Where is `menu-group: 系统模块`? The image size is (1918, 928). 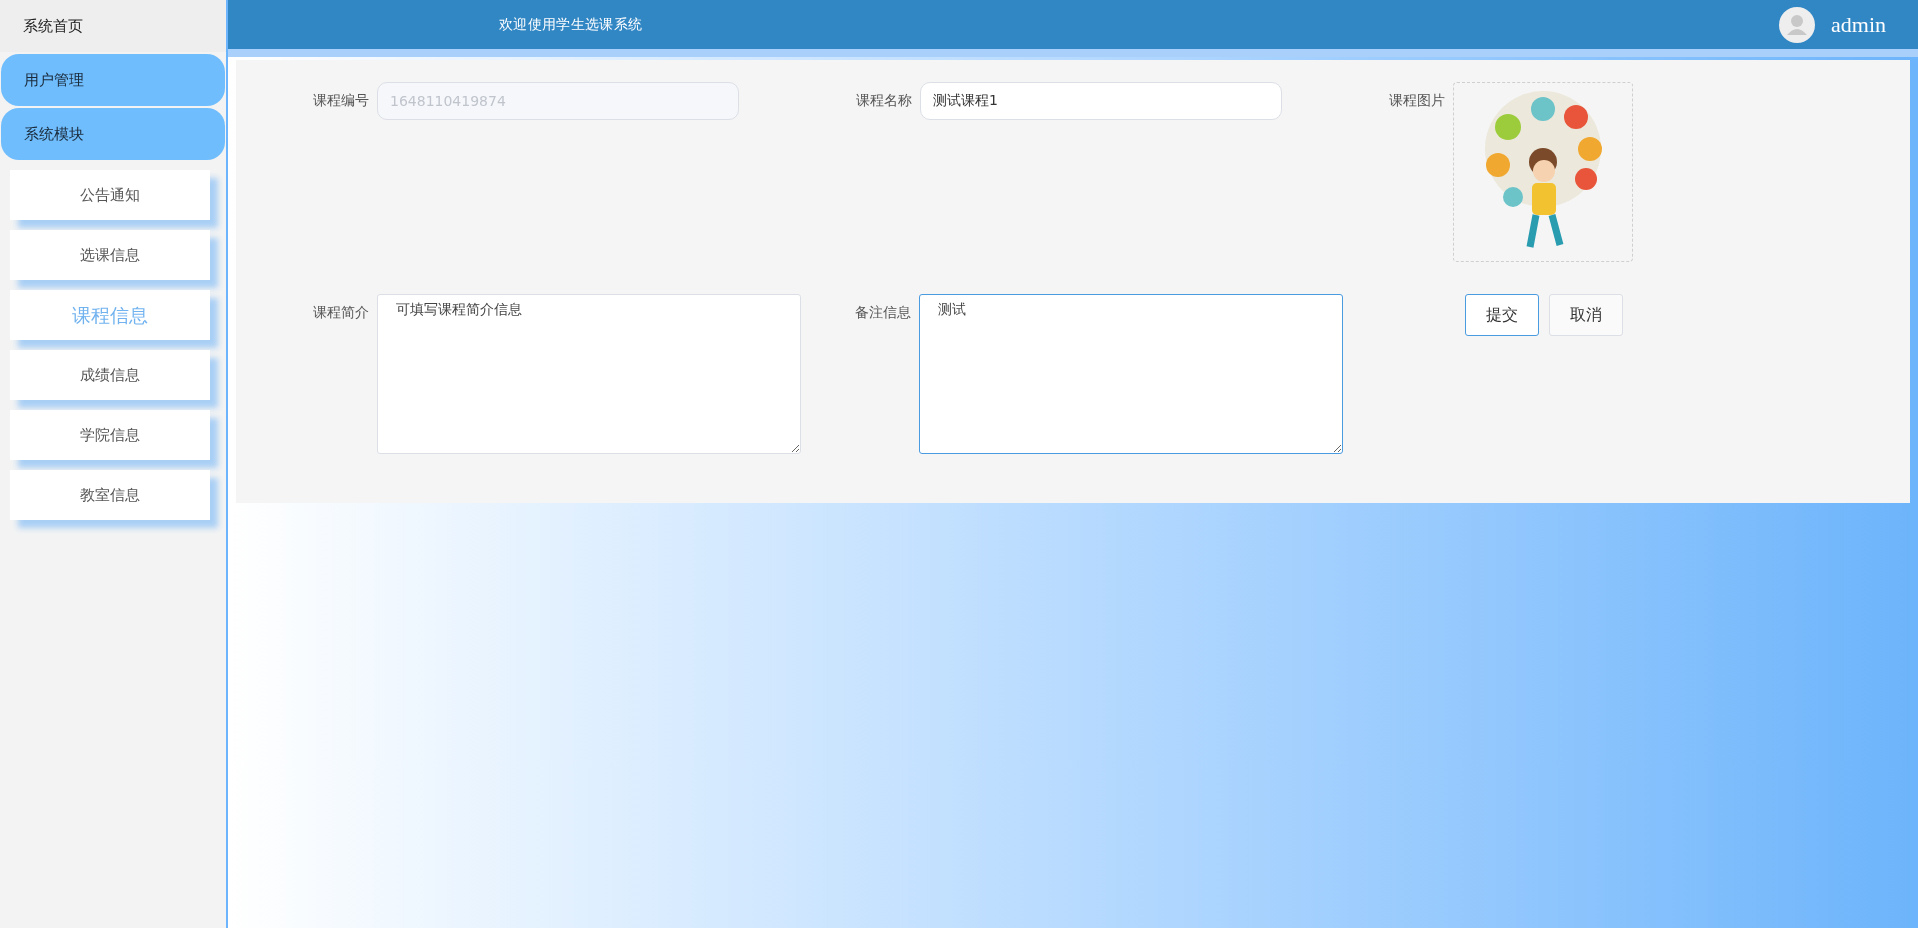 menu-group: 系统模块 is located at coordinates (113, 134).